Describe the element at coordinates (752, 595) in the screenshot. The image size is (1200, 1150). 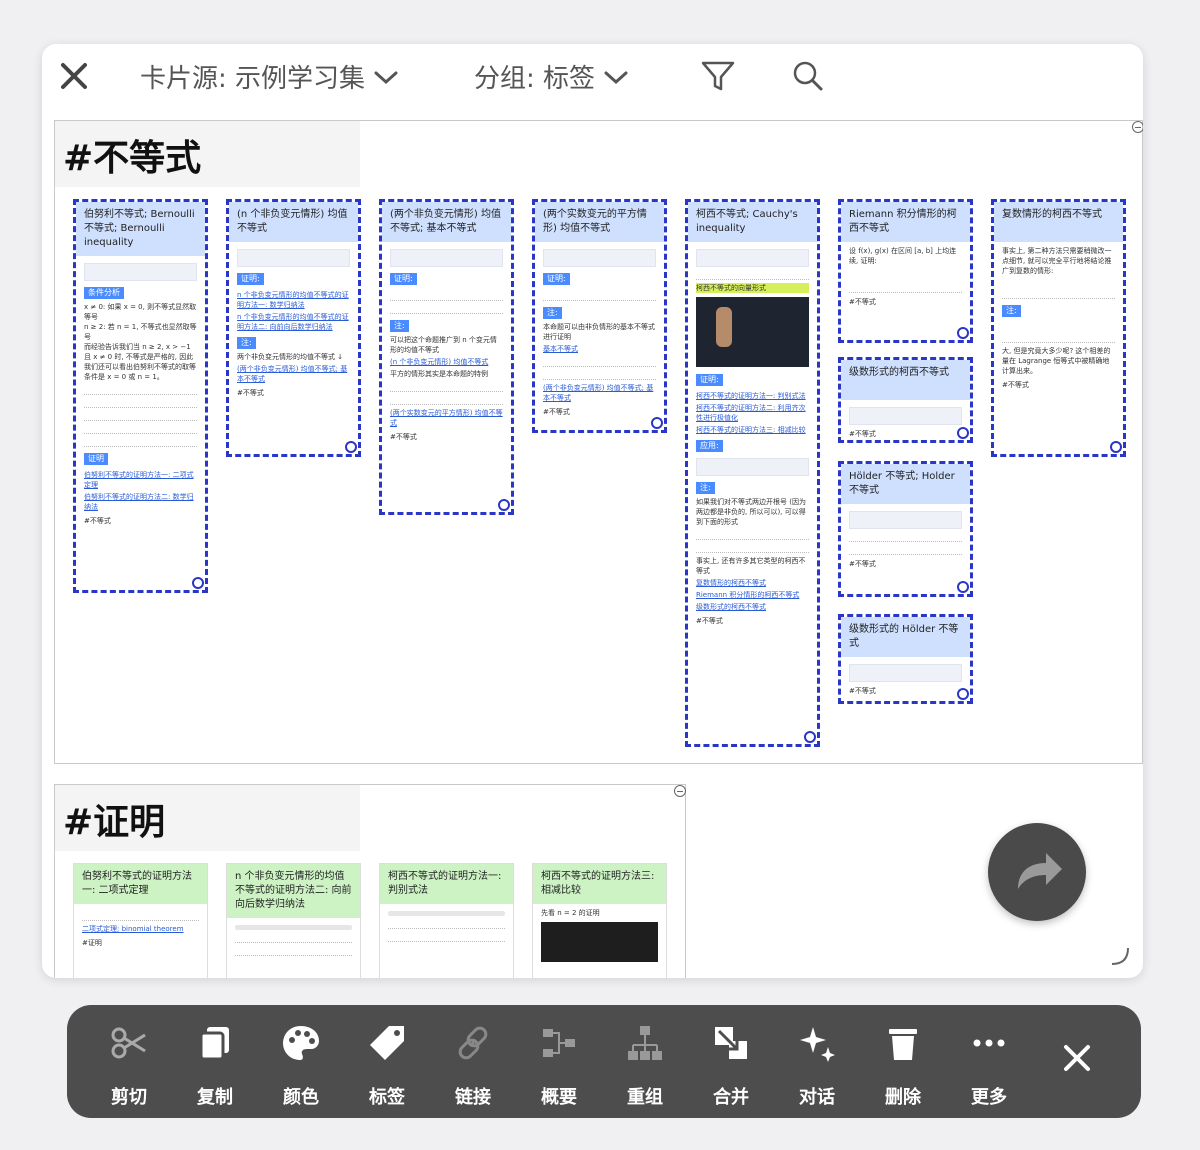
I see `card-link: Riemann 积分情形的柯西不等式` at that location.